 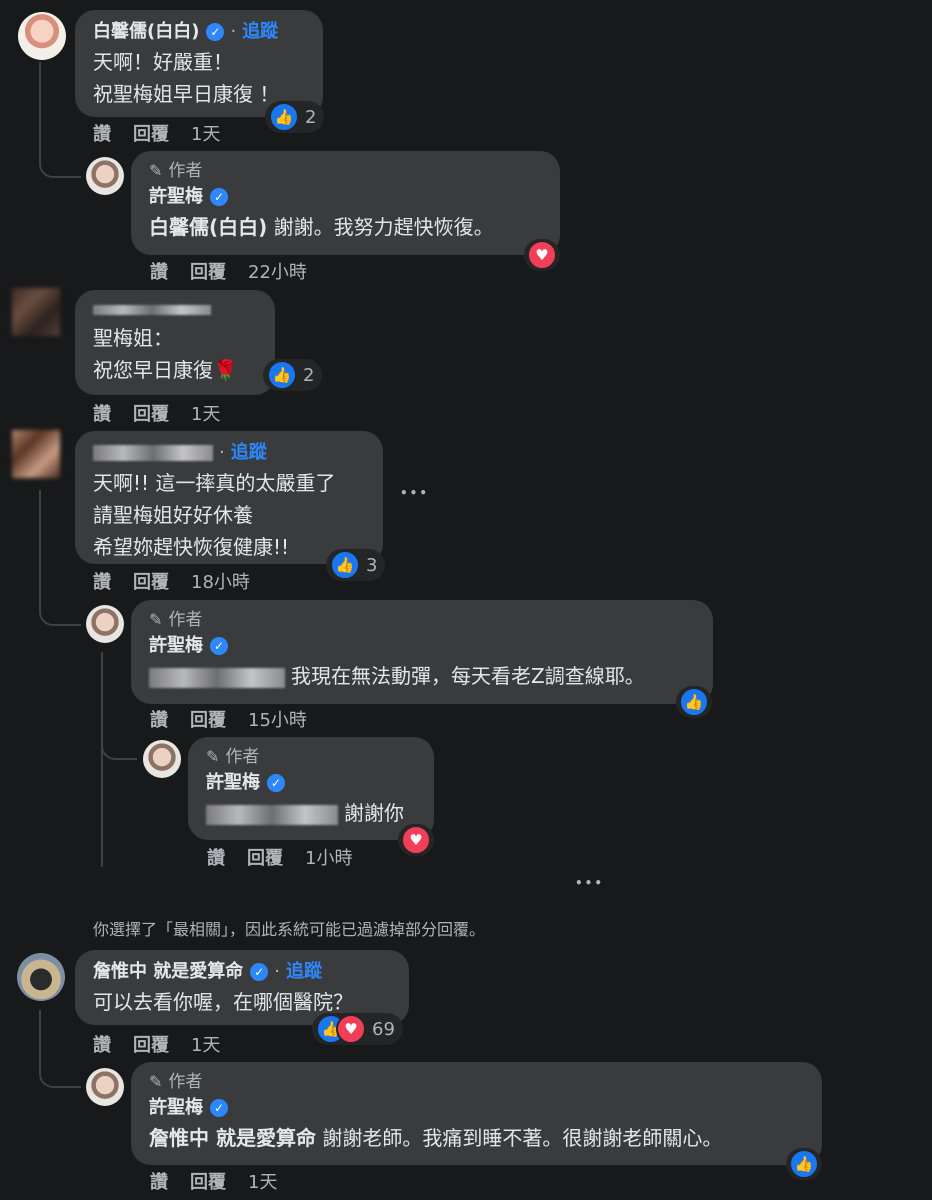 What do you see at coordinates (208, 227) in the screenshot?
I see `mentioned-user: 白馨儒(白白)` at bounding box center [208, 227].